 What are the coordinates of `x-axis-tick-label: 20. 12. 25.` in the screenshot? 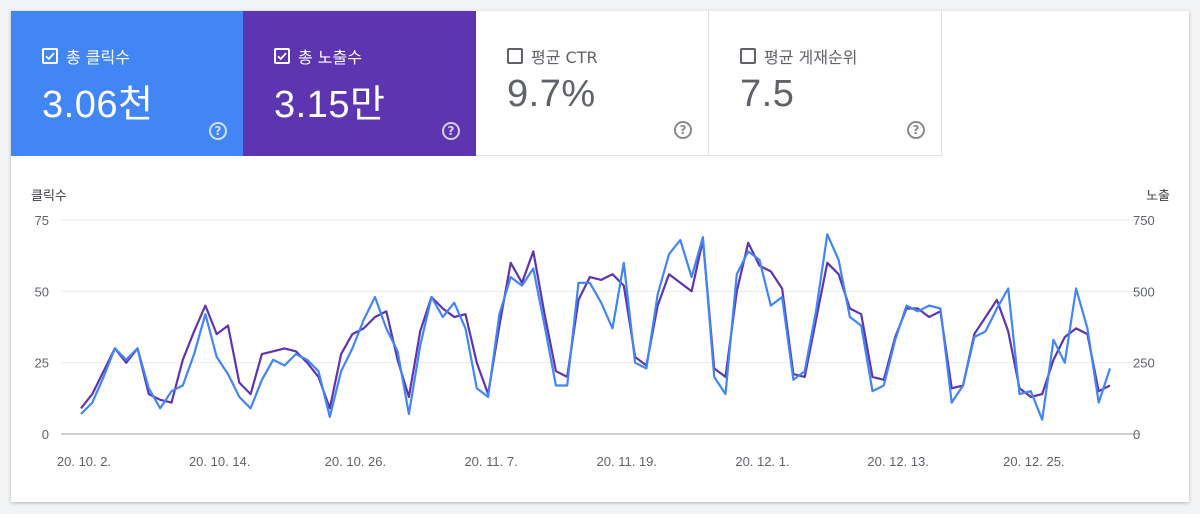 It's located at (1033, 461).